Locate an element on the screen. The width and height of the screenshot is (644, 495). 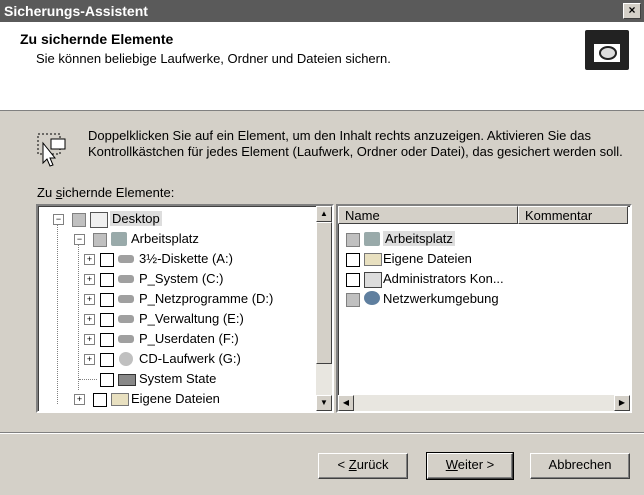
cd-drive-icon is located at coordinates (126, 359).